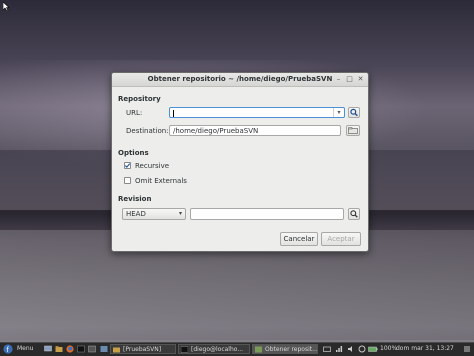 The image size is (474, 356). What do you see at coordinates (360, 79) in the screenshot?
I see `close-icon: ✕` at bounding box center [360, 79].